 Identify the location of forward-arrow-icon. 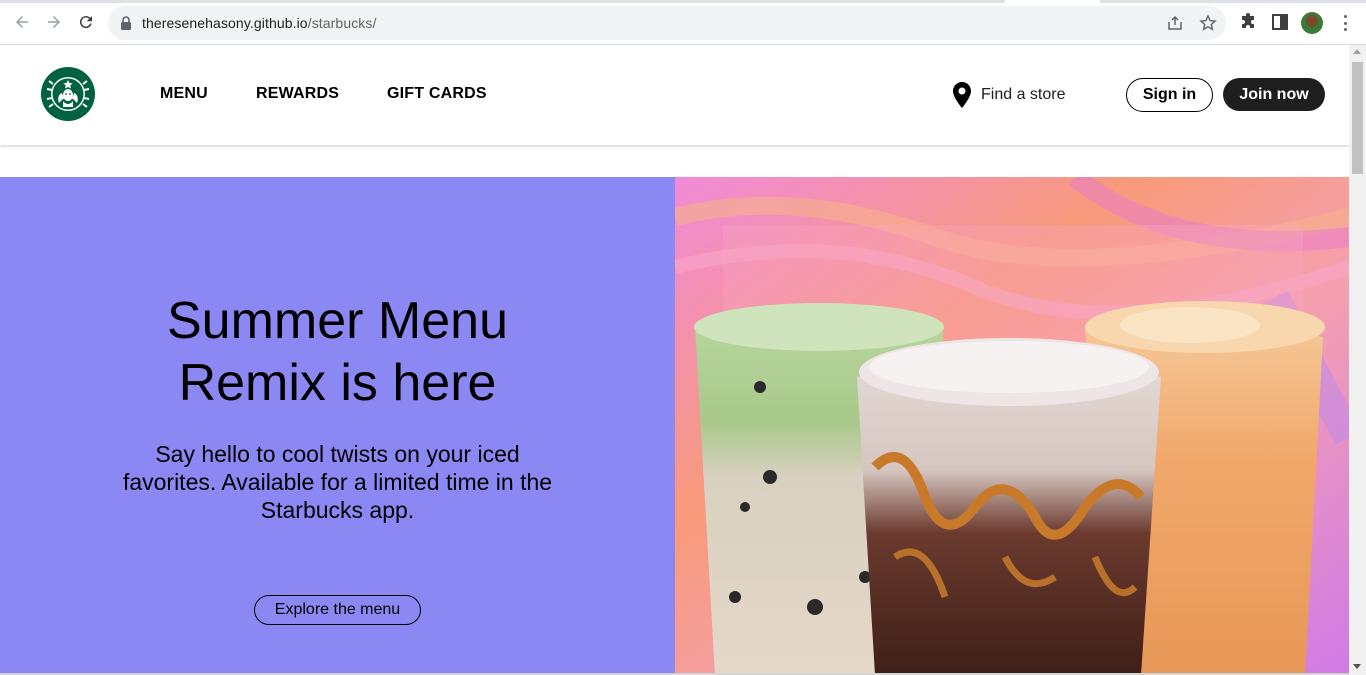
(54, 22).